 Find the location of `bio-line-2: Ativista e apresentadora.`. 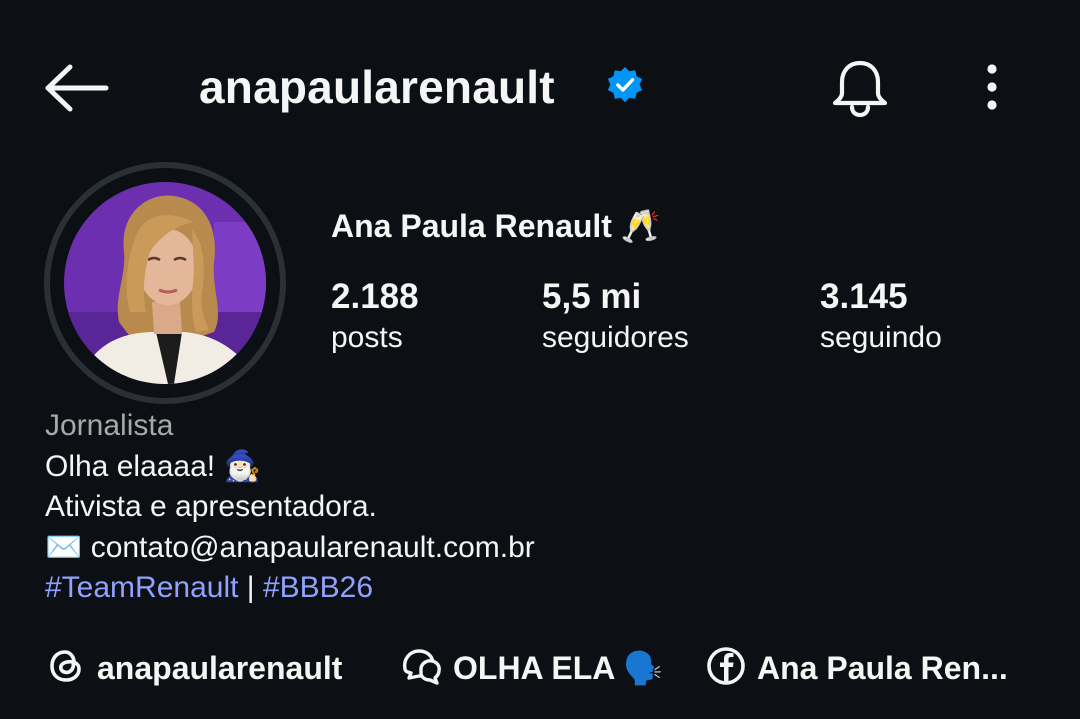

bio-line-2: Ativista e apresentadora. is located at coordinates (211, 506).